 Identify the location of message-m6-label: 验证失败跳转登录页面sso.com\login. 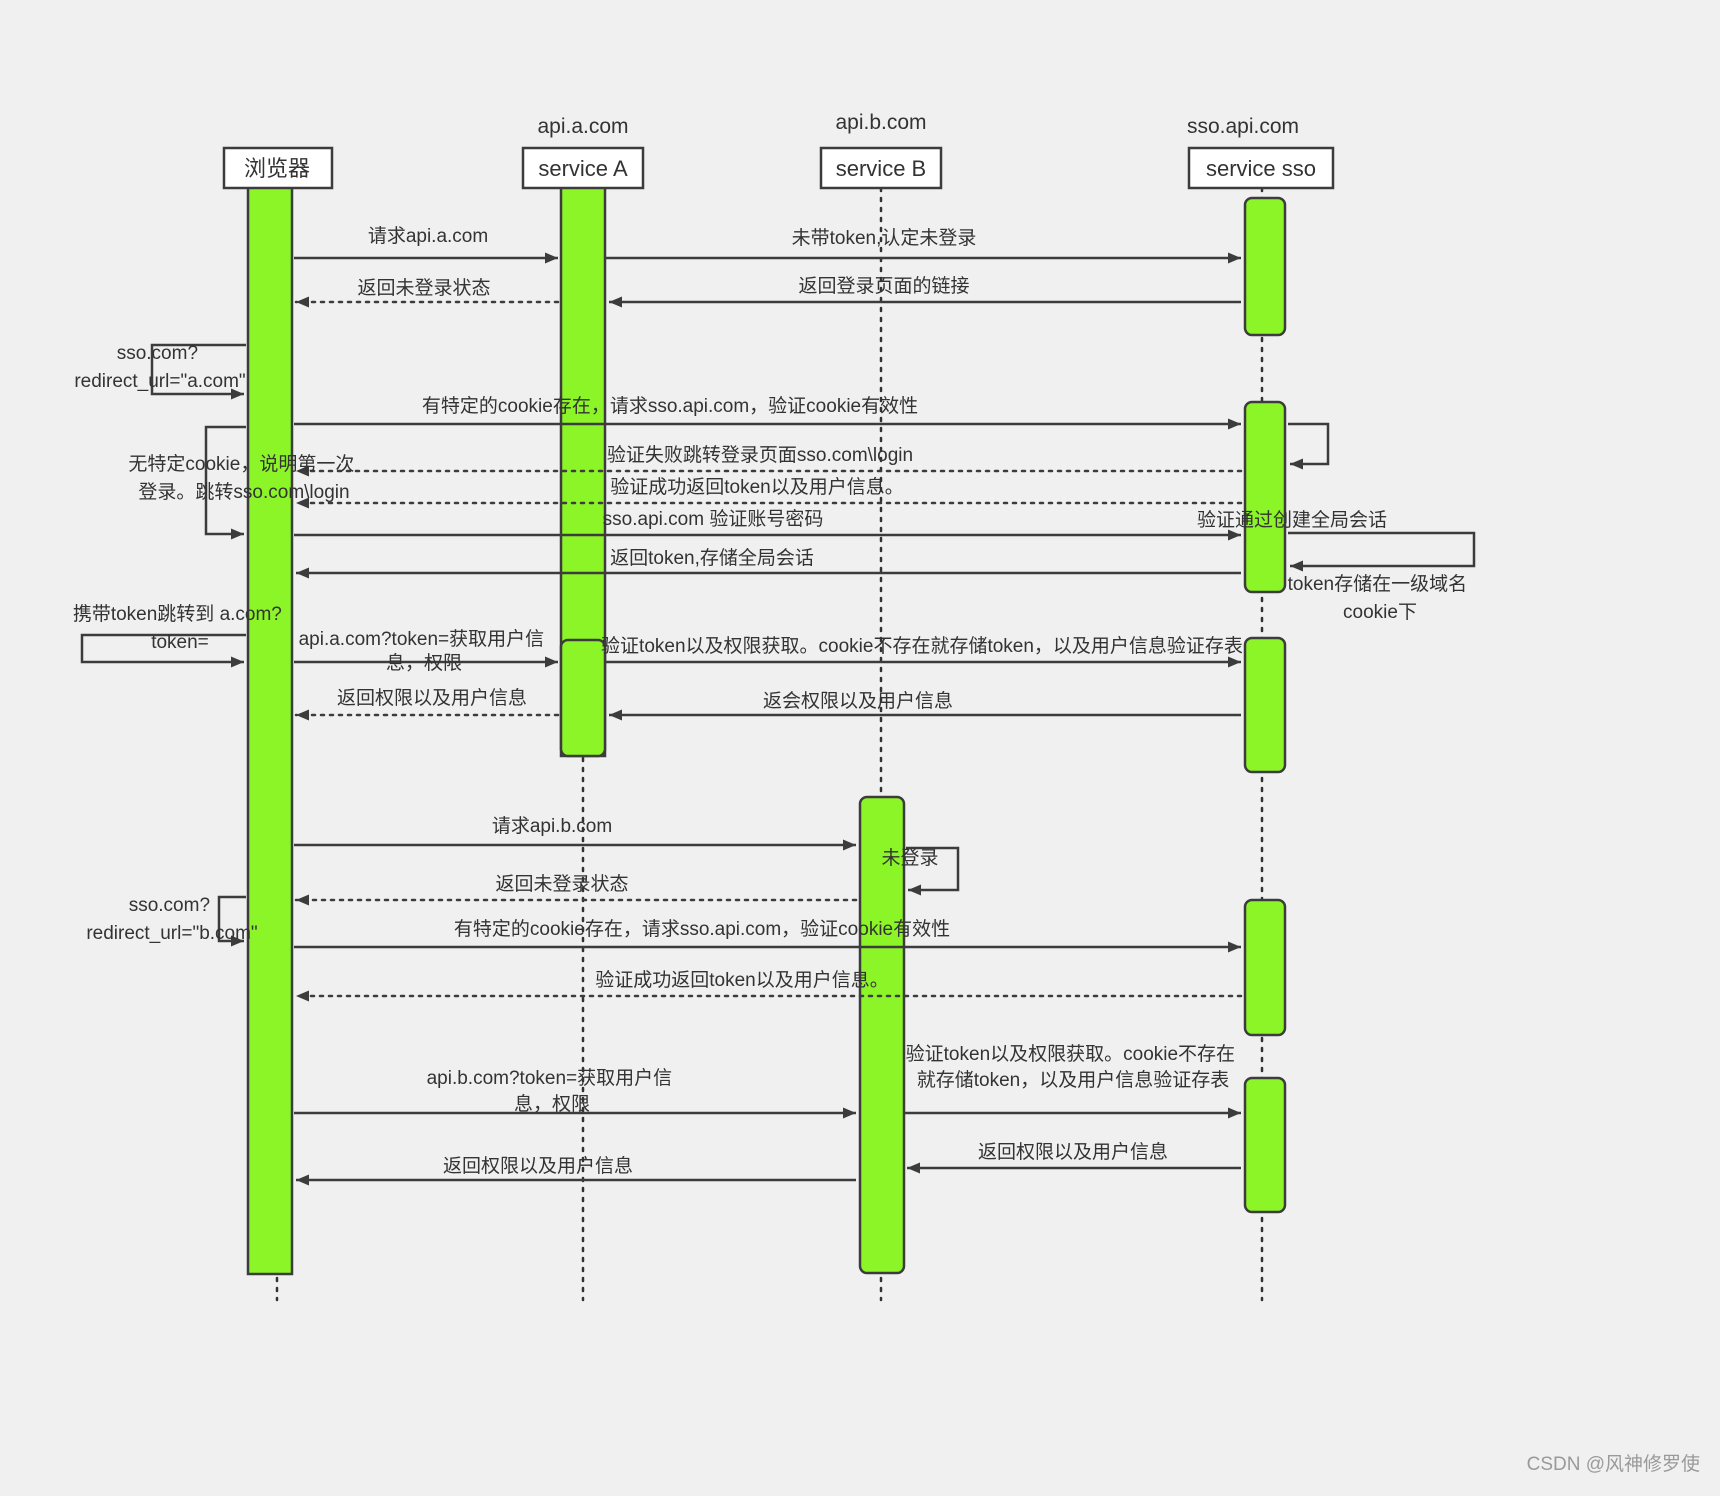
(760, 455).